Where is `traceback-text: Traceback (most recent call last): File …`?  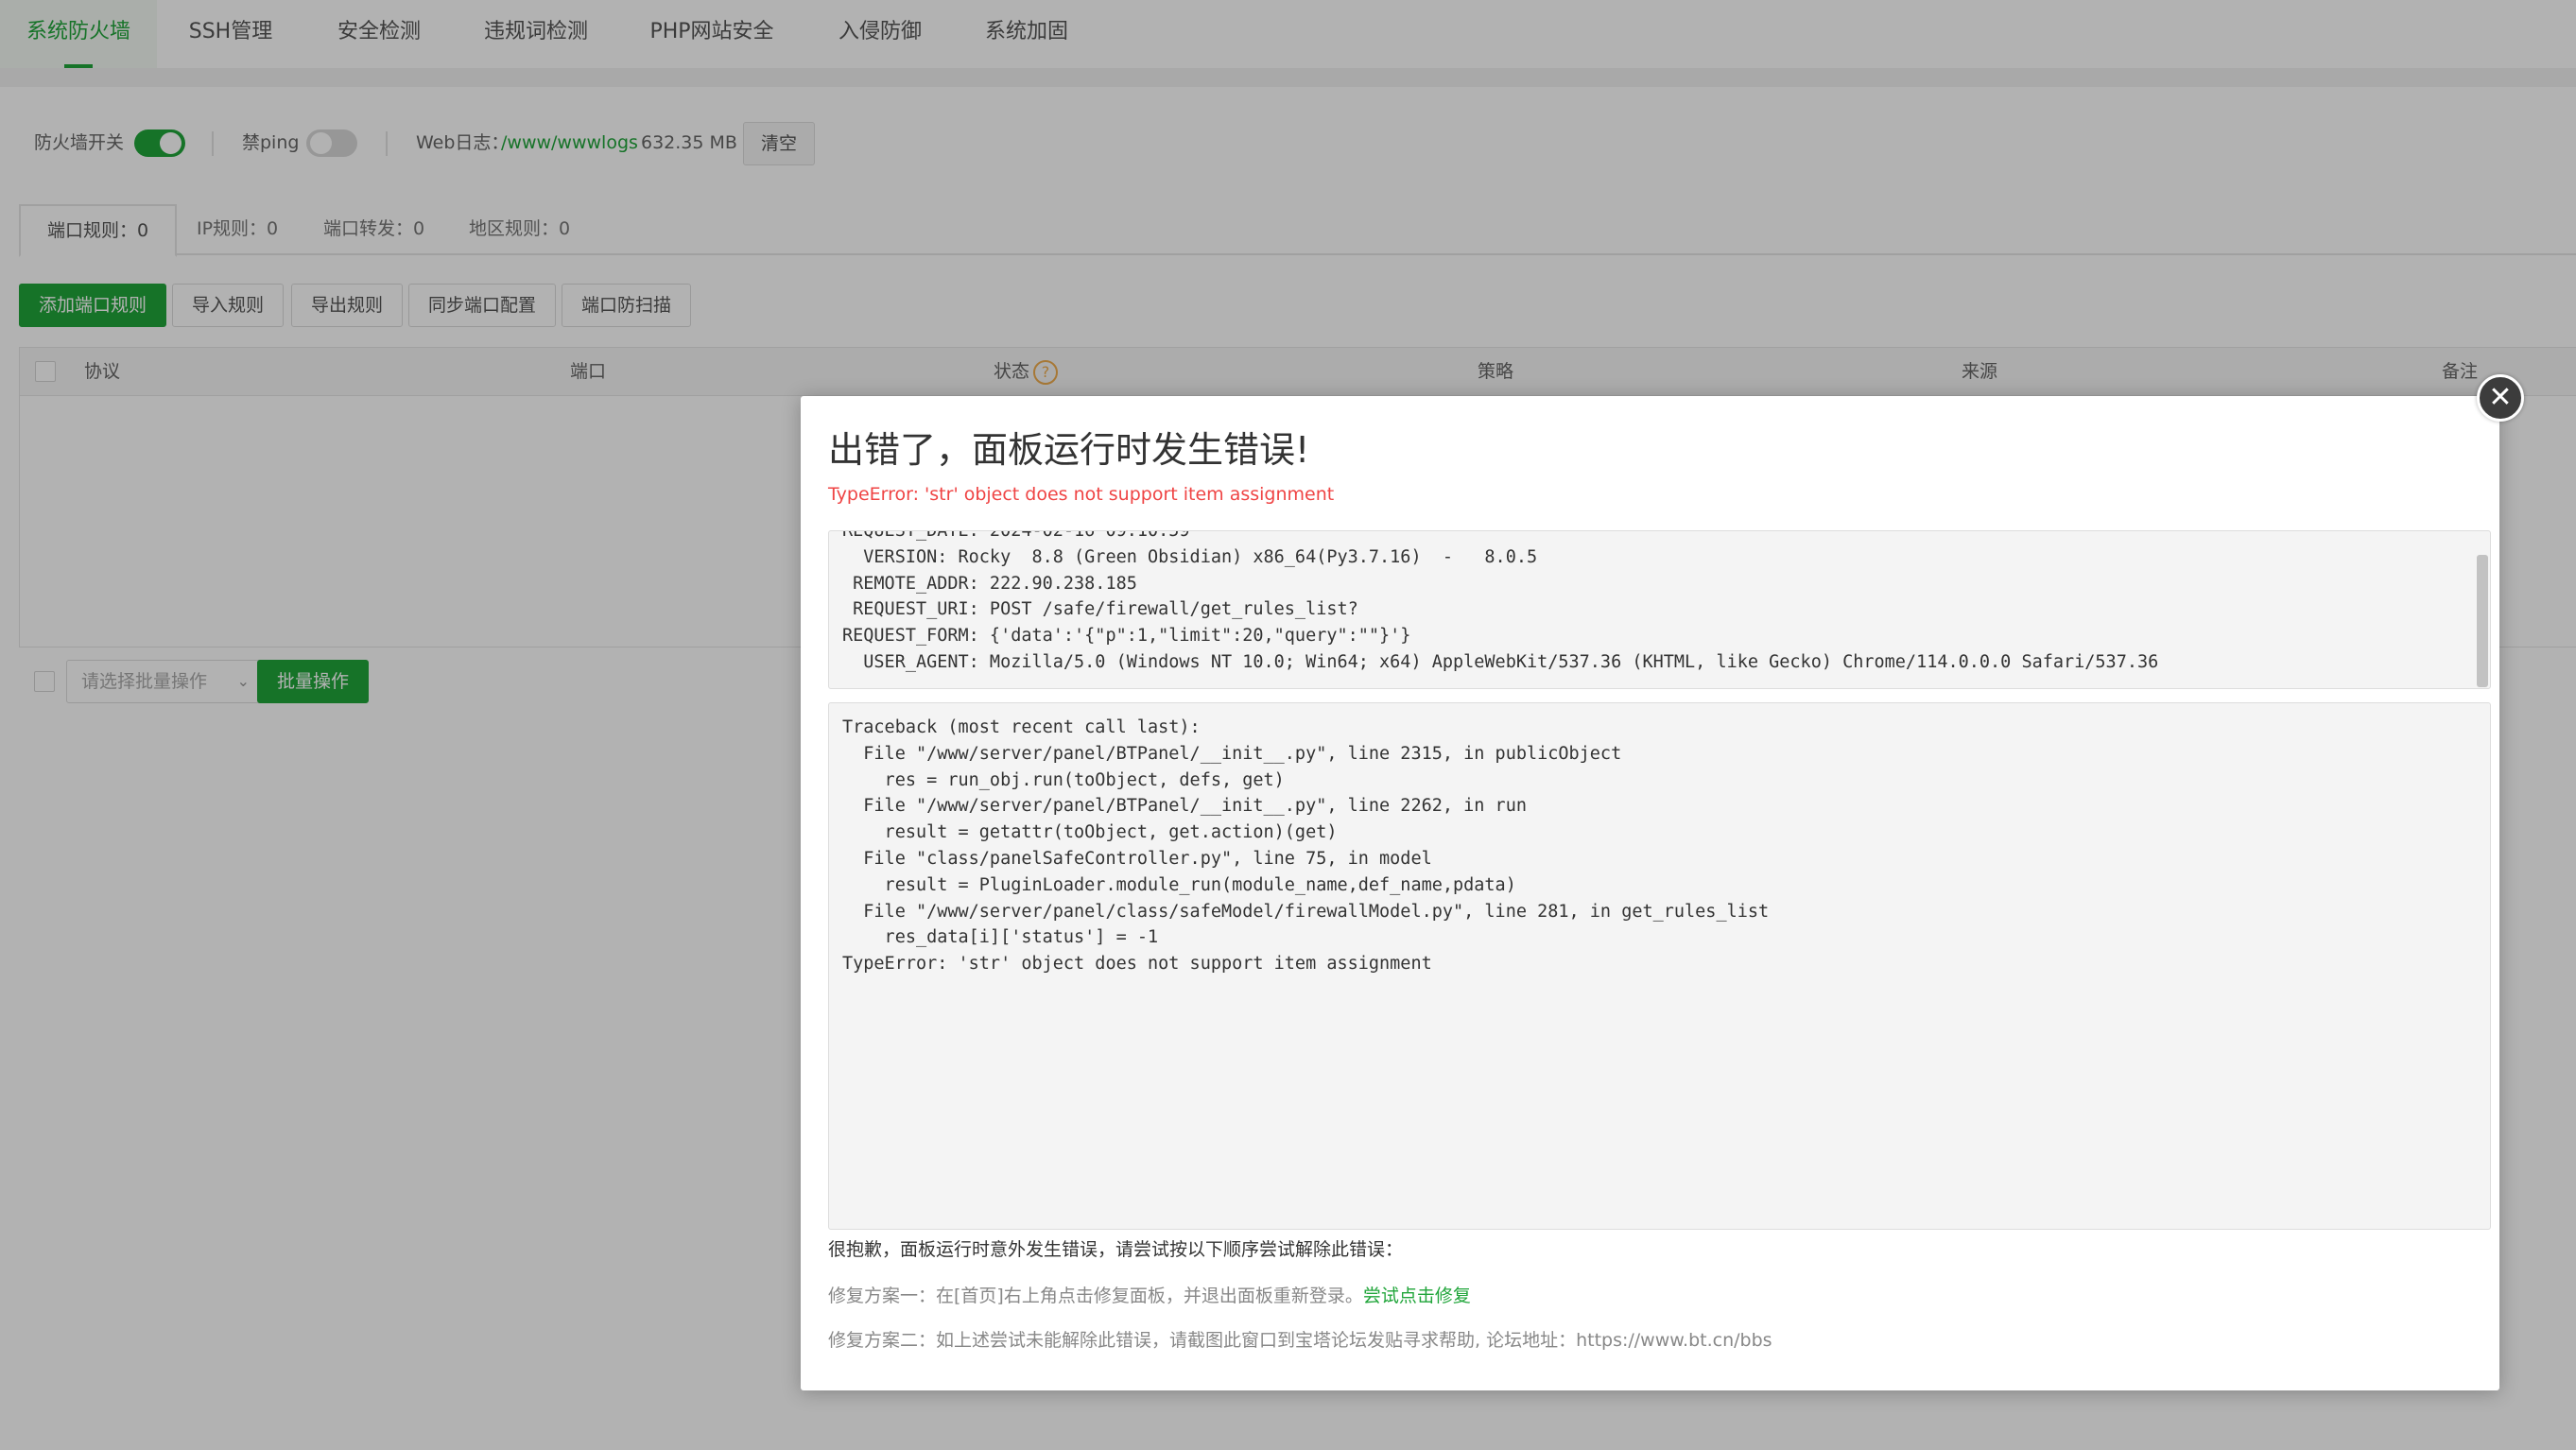
traceback-text: Traceback (most recent call last): File … is located at coordinates (1306, 846).